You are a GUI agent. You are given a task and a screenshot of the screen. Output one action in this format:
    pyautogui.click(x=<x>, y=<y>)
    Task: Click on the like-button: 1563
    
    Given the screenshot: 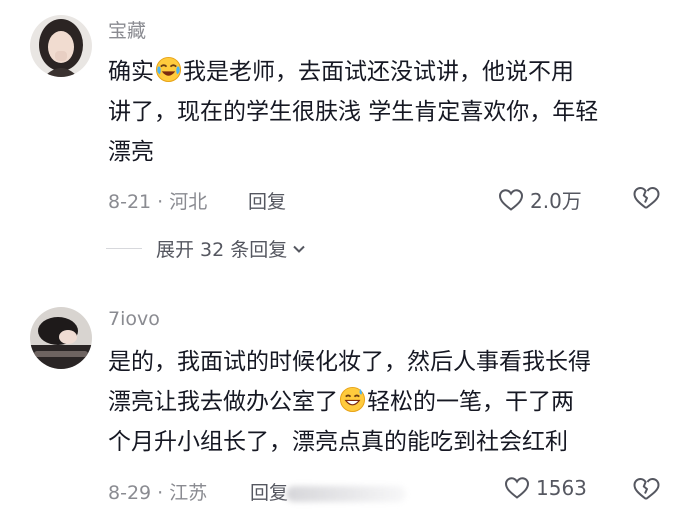 What is the action you would take?
    pyautogui.click(x=545, y=488)
    